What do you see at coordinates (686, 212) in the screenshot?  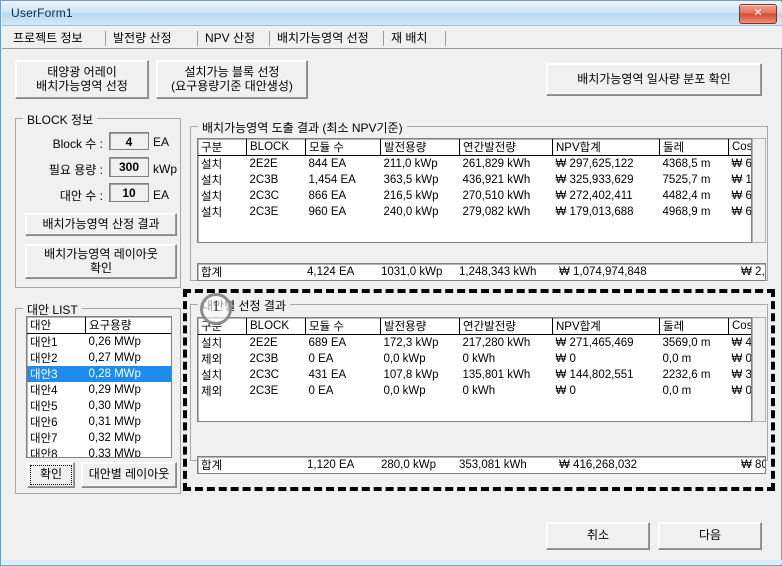 I see `cell-perimeter: 4968,9 m` at bounding box center [686, 212].